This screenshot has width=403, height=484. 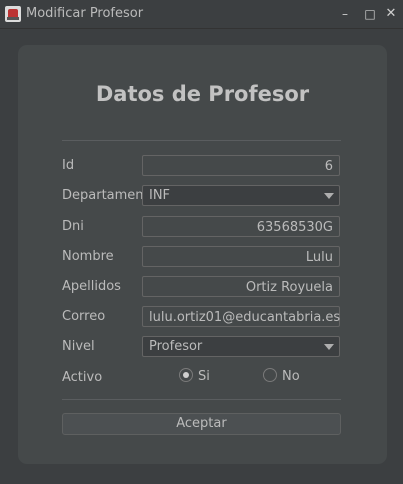 What do you see at coordinates (88, 256) in the screenshot?
I see `nombre-label: Nombre` at bounding box center [88, 256].